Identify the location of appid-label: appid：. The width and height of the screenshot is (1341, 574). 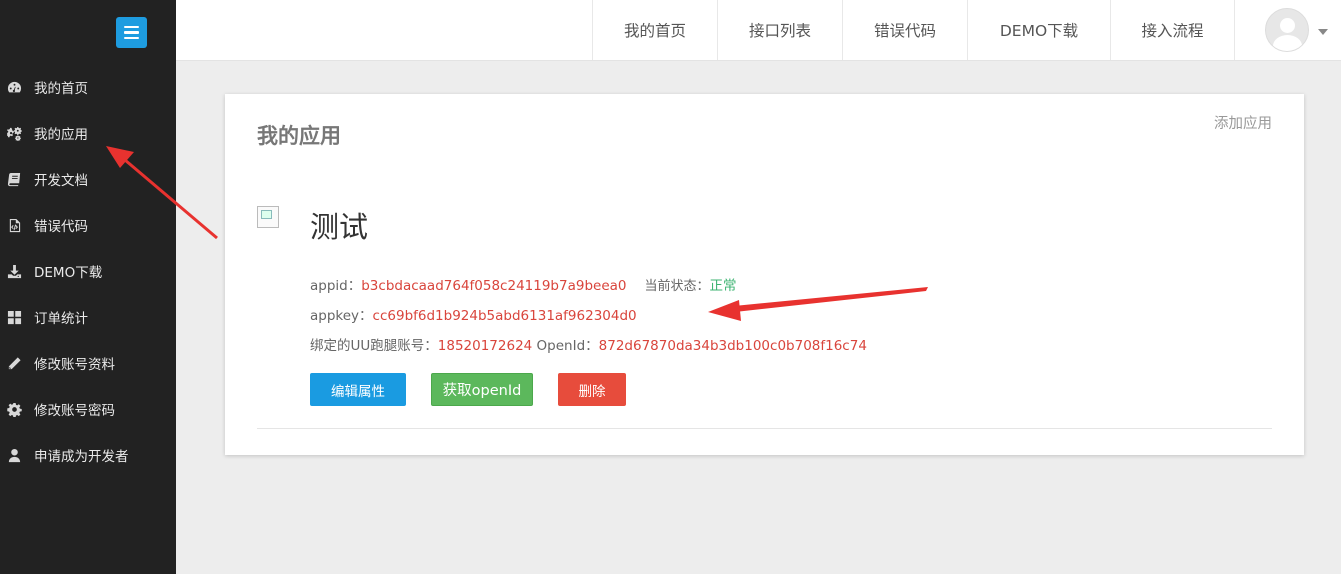
(336, 286).